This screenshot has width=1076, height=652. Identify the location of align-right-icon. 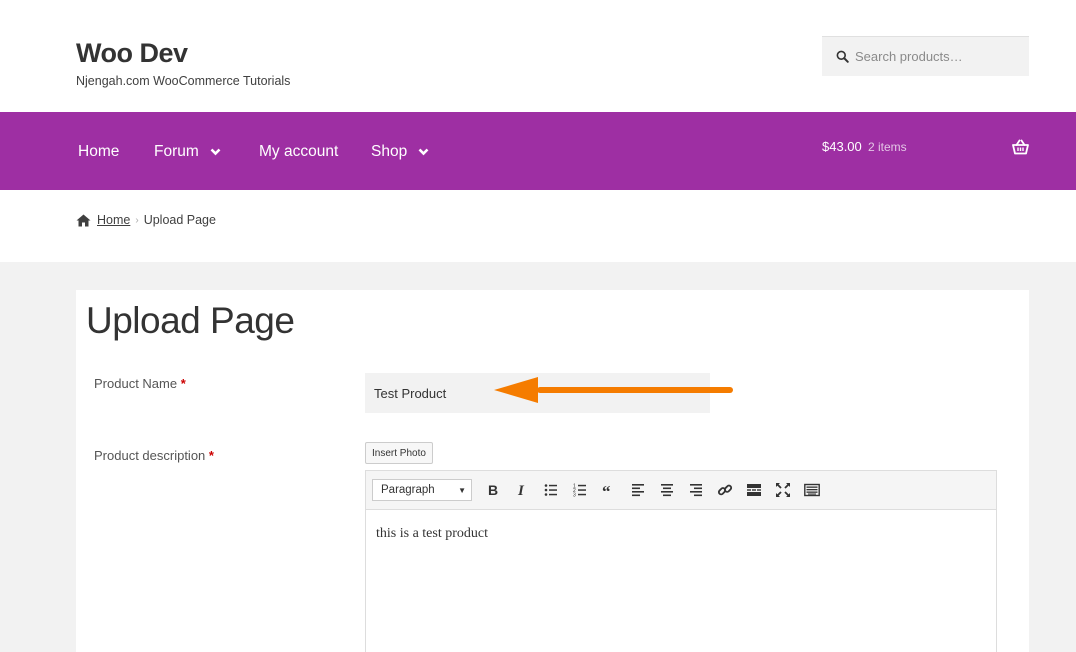
(695, 490).